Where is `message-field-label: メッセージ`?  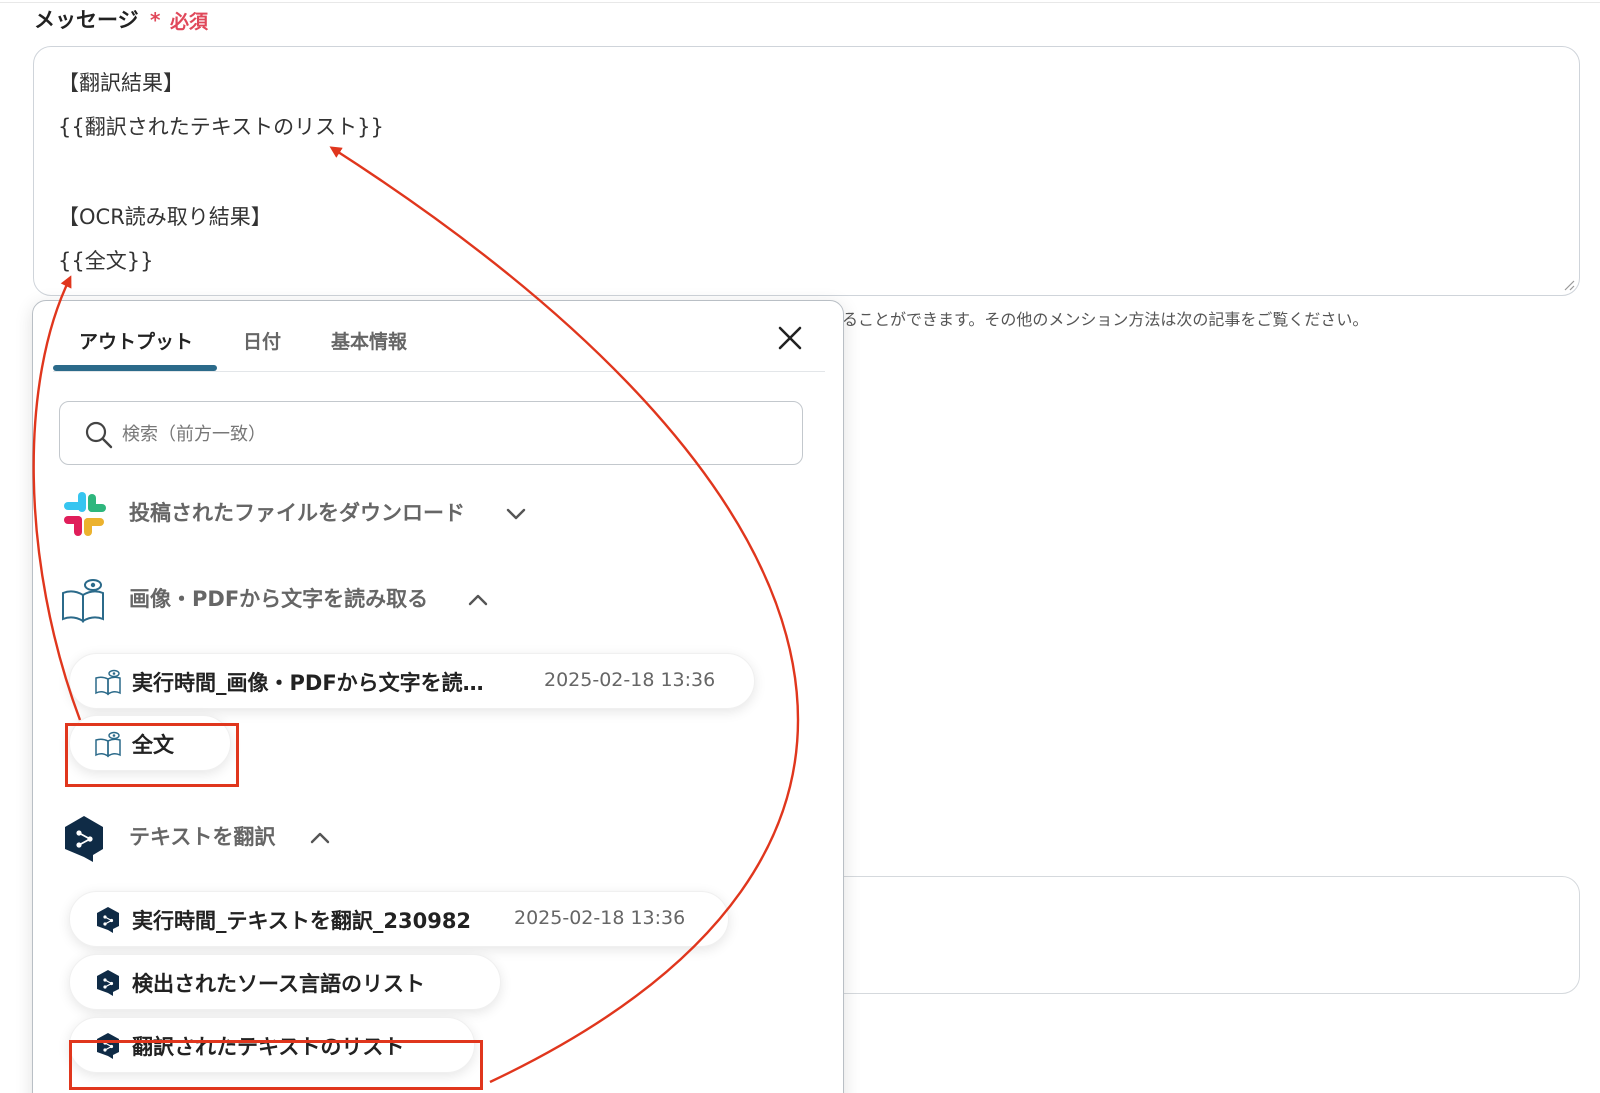 message-field-label: メッセージ is located at coordinates (86, 20).